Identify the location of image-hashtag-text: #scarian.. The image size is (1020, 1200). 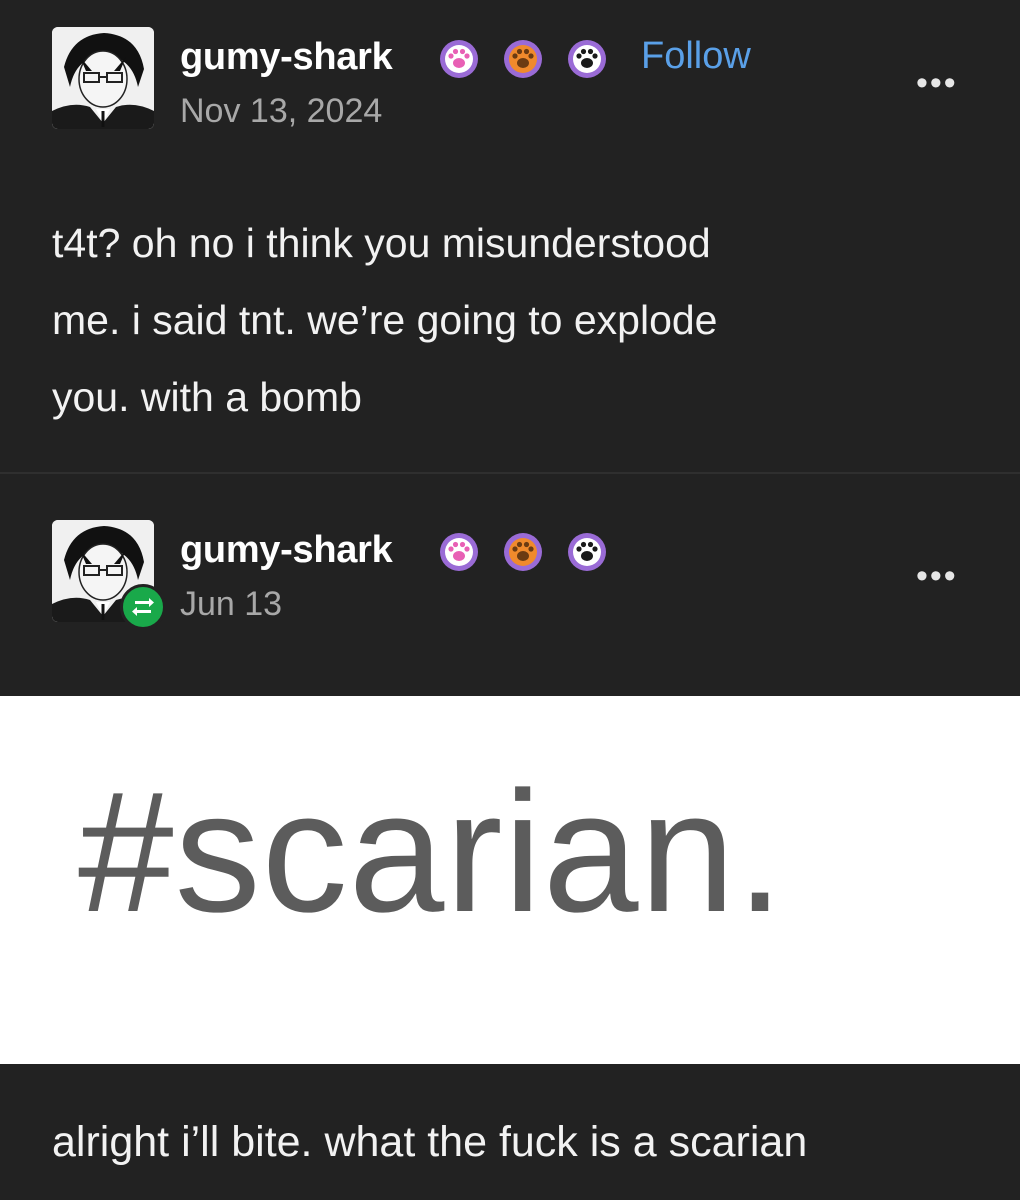
(431, 852).